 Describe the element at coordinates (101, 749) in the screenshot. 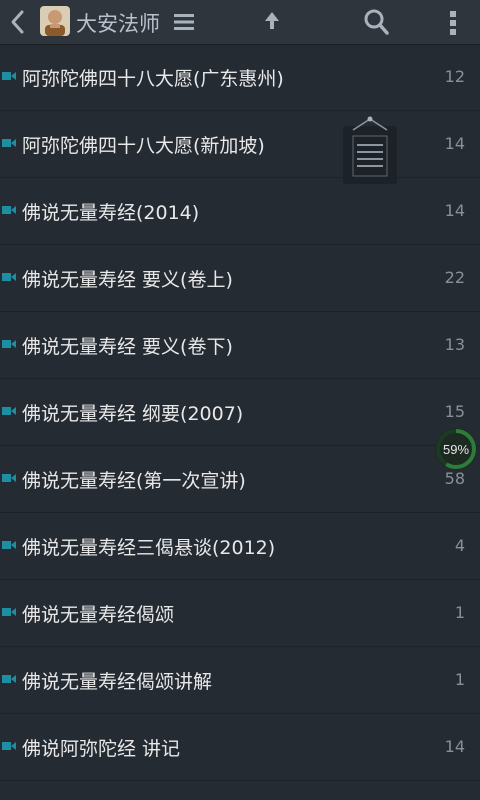

I see `item-title: 佛说阿弥陀经 讲记` at that location.